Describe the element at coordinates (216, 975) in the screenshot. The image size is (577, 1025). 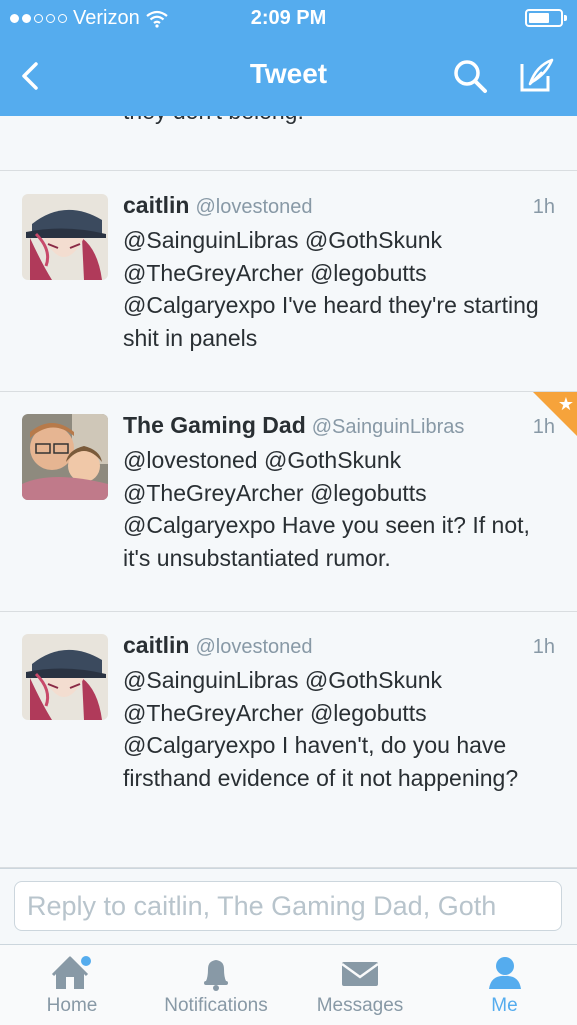
I see `bell-icon` at that location.